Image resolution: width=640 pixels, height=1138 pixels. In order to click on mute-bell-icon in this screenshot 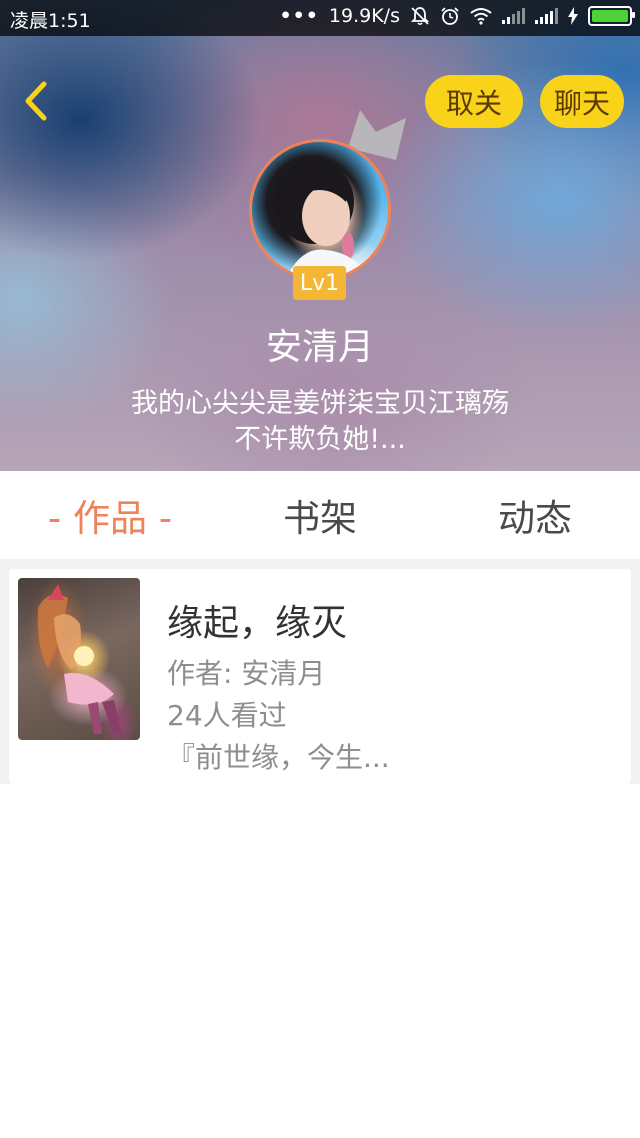, I will do `click(420, 16)`.